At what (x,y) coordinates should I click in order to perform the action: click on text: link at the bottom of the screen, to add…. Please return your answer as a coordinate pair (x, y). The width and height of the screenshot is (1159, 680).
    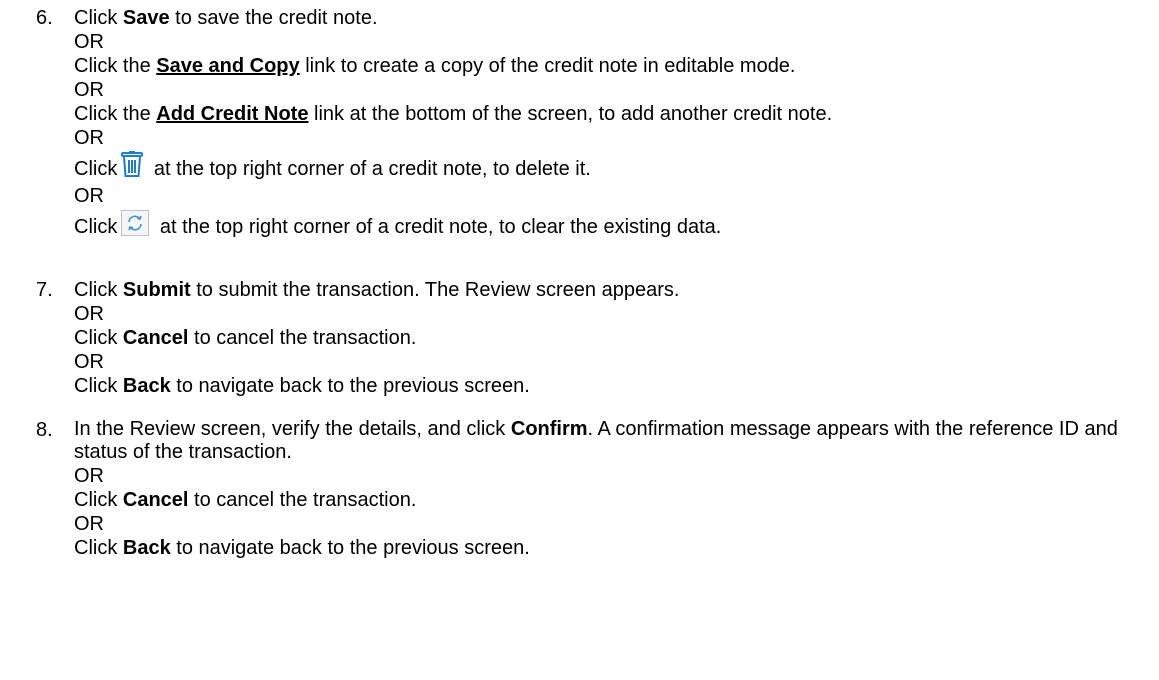
    Looking at the image, I should click on (570, 114).